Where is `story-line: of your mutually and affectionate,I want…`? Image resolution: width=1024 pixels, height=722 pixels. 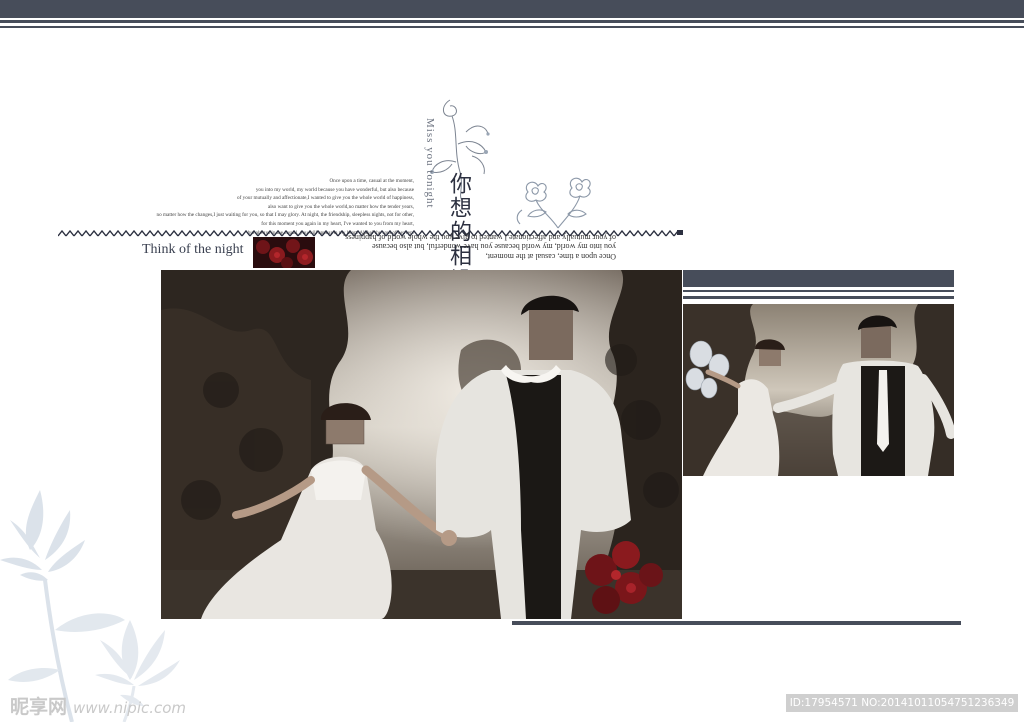 story-line: of your mutually and affectionate,I want… is located at coordinates (325, 198).